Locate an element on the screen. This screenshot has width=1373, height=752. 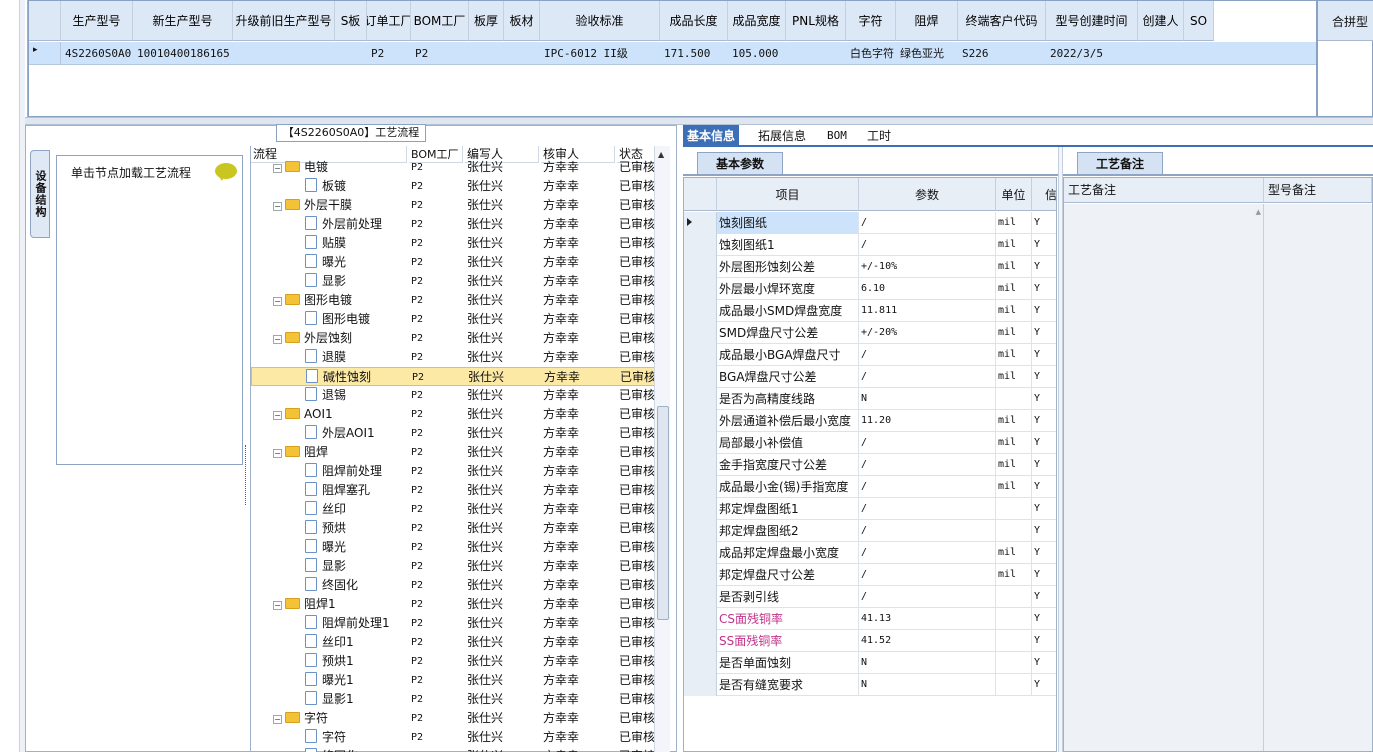
tree-node: 字符 is located at coordinates (329, 737).